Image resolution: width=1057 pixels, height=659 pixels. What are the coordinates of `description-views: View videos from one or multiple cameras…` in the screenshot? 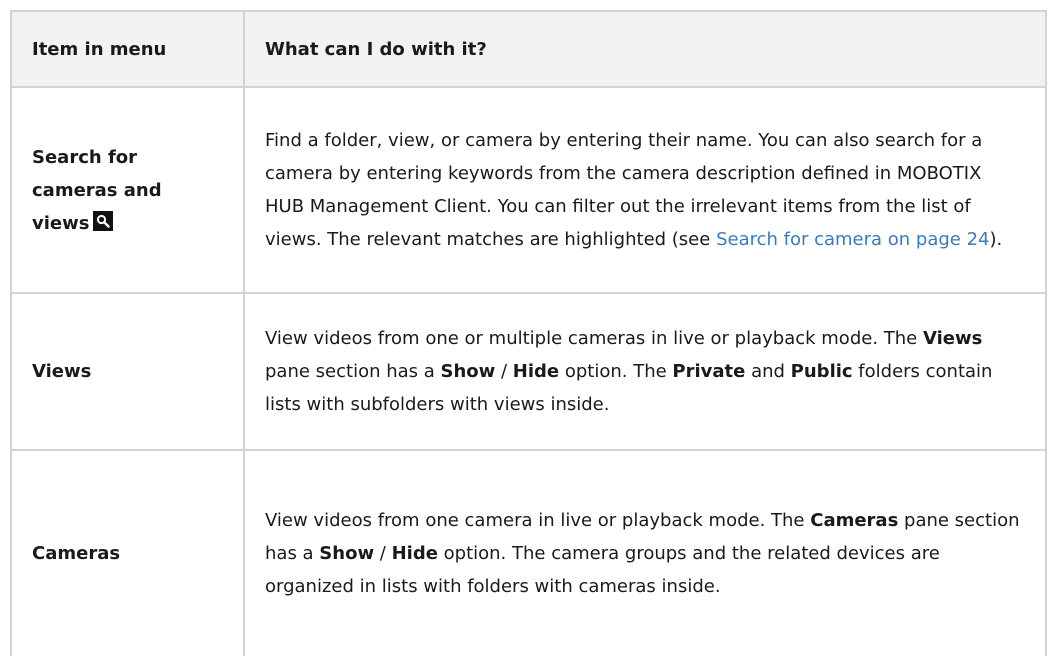 It's located at (645, 371).